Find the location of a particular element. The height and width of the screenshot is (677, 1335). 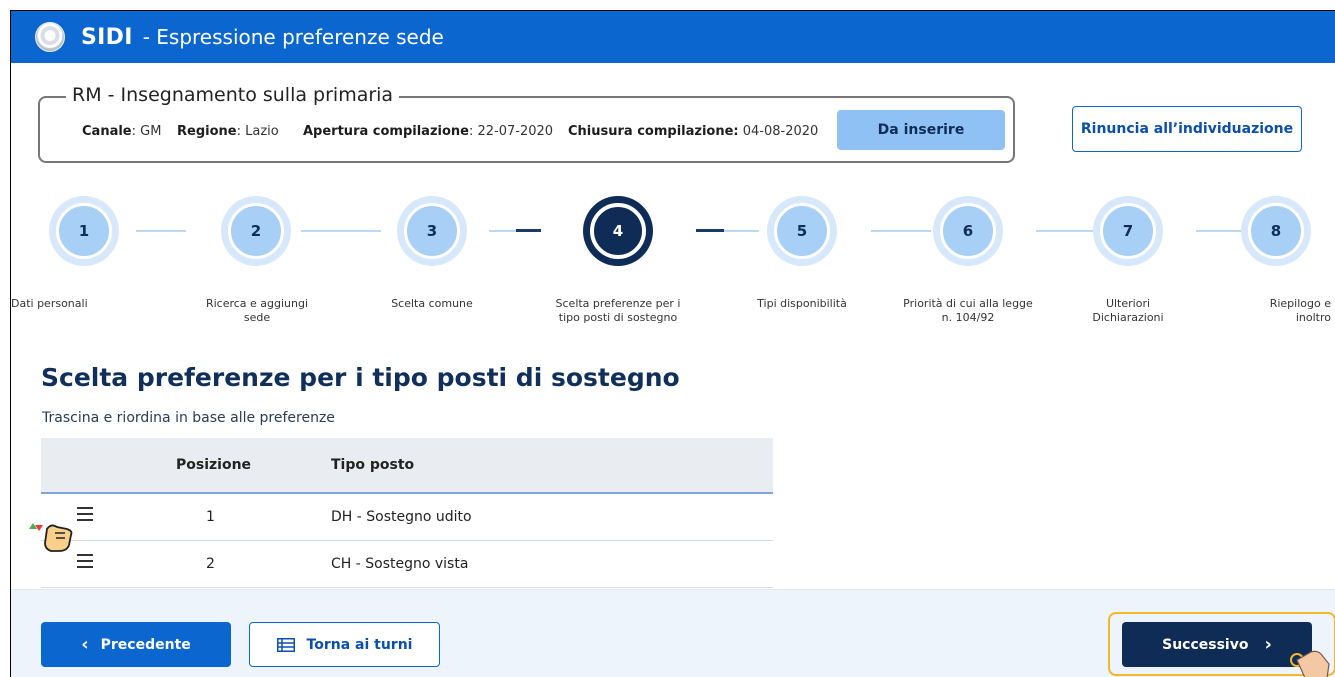

canale-info: Canale: GM is located at coordinates (122, 131).